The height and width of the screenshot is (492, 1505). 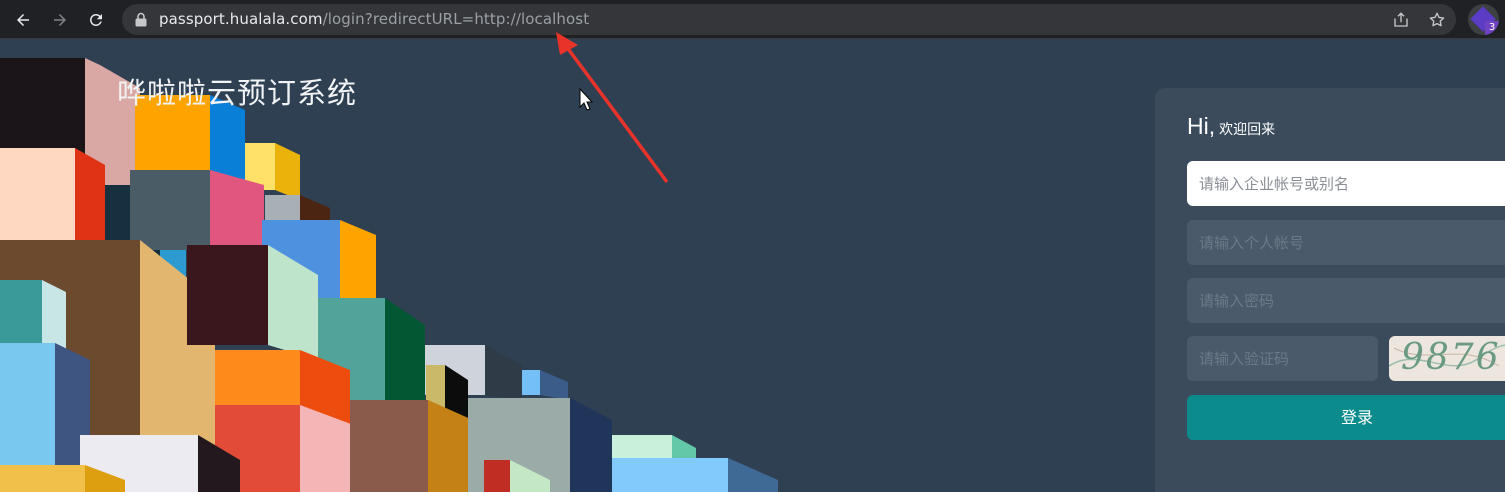 What do you see at coordinates (1483, 19) in the screenshot?
I see `profile-avatar: 3` at bounding box center [1483, 19].